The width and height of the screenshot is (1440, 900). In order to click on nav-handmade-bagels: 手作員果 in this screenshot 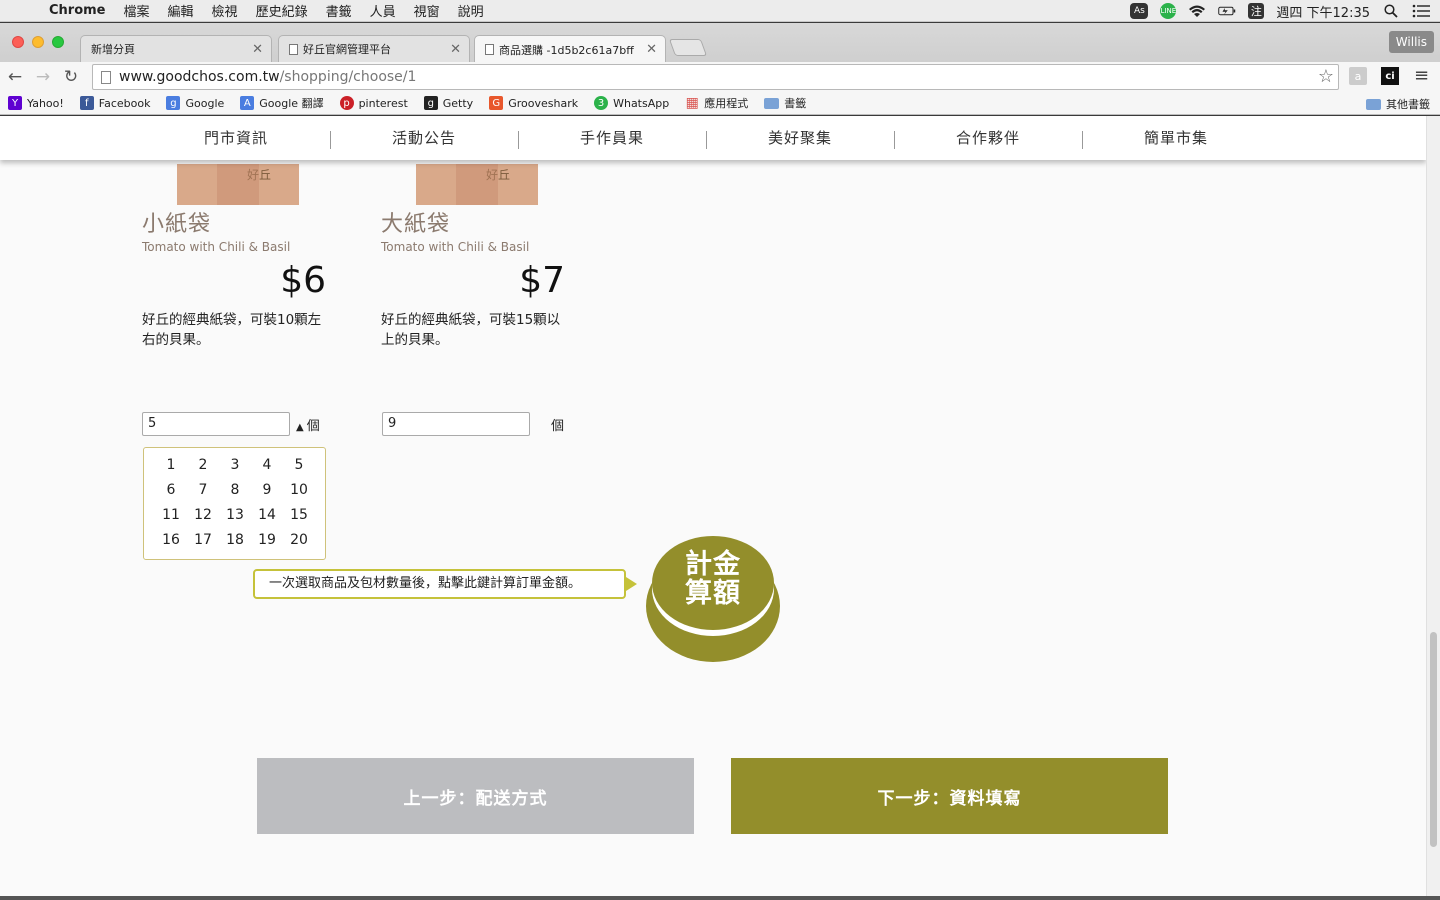, I will do `click(612, 138)`.